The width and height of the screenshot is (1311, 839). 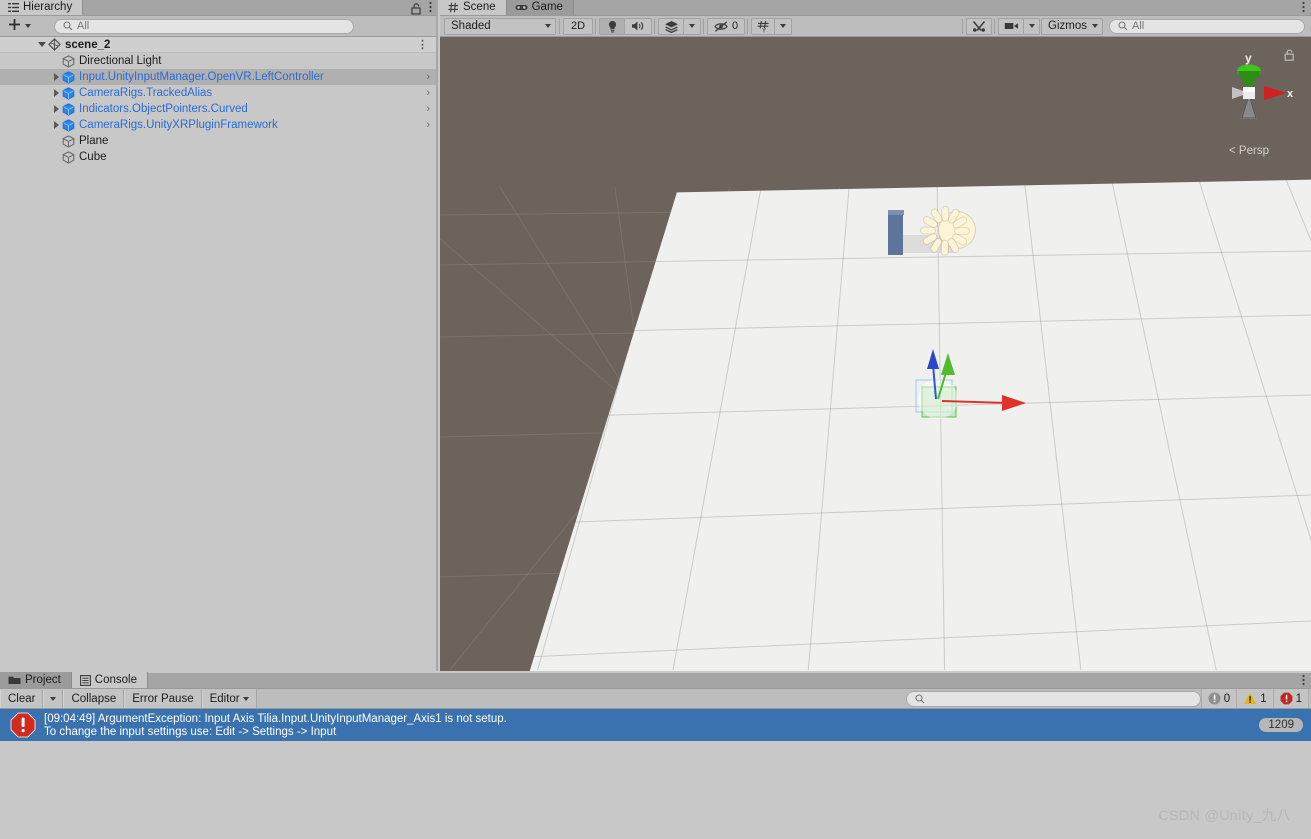 I want to click on hierarchy-row-camerarigs-trackedalias: CameraRigs.TrackedAlias ›, so click(x=218, y=93).